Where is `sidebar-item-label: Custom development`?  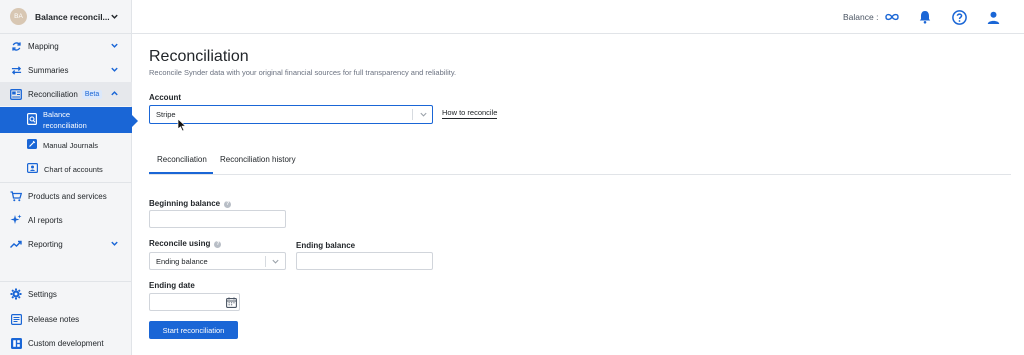 sidebar-item-label: Custom development is located at coordinates (66, 343).